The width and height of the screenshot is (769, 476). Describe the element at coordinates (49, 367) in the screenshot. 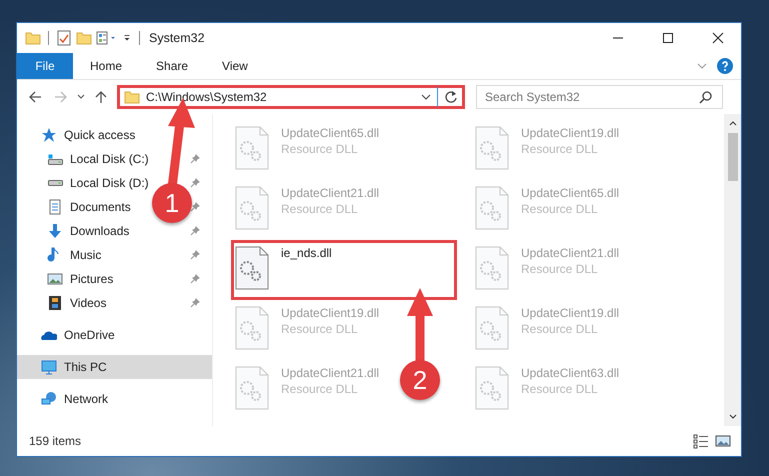

I see `monitor-icon` at that location.